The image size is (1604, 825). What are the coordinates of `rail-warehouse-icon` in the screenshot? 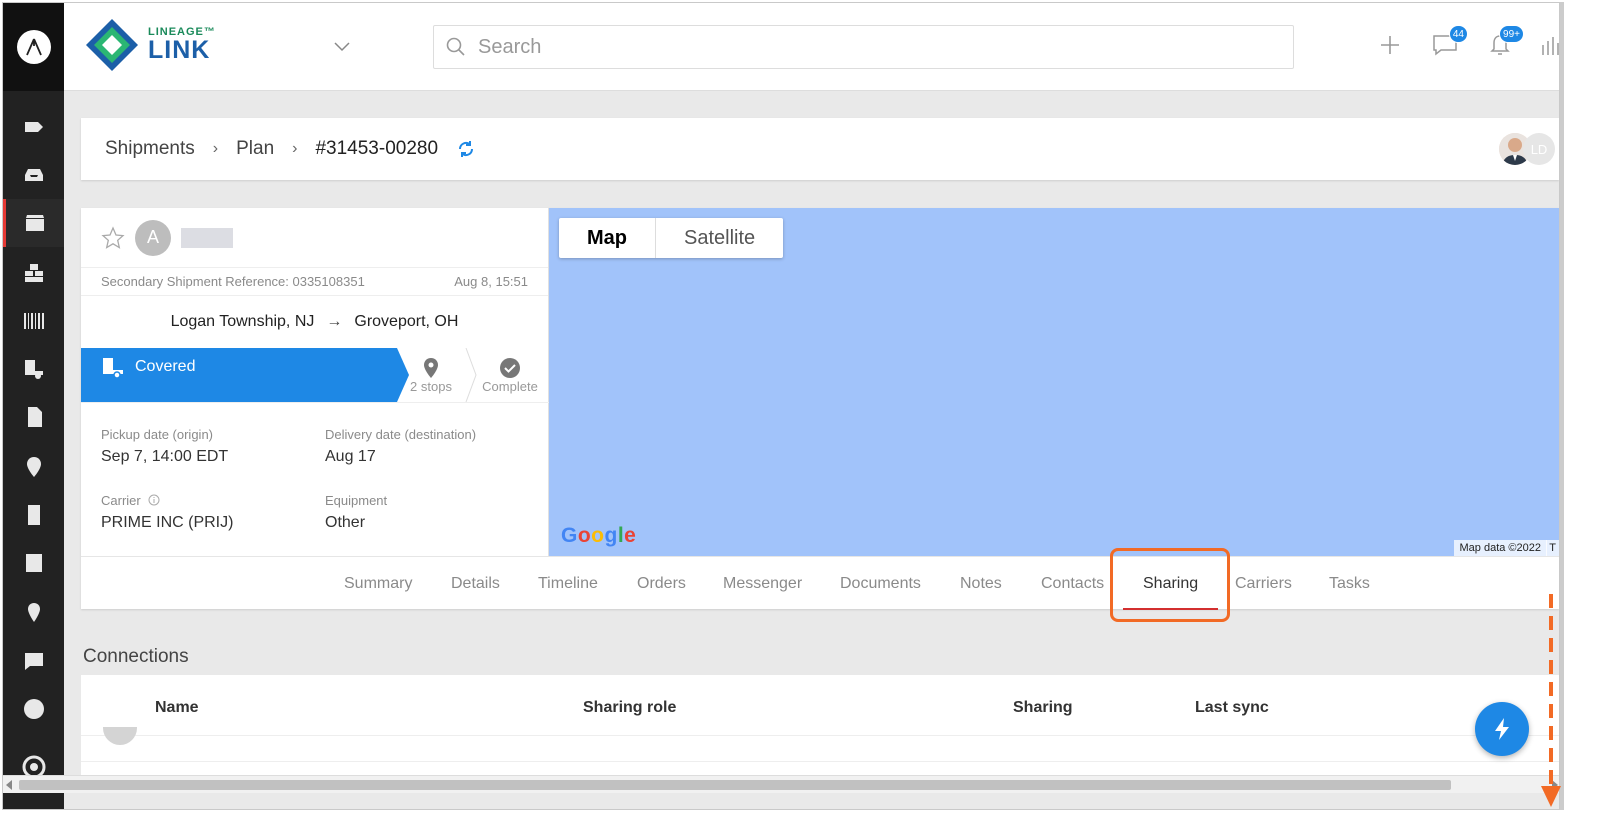 It's located at (33, 273).